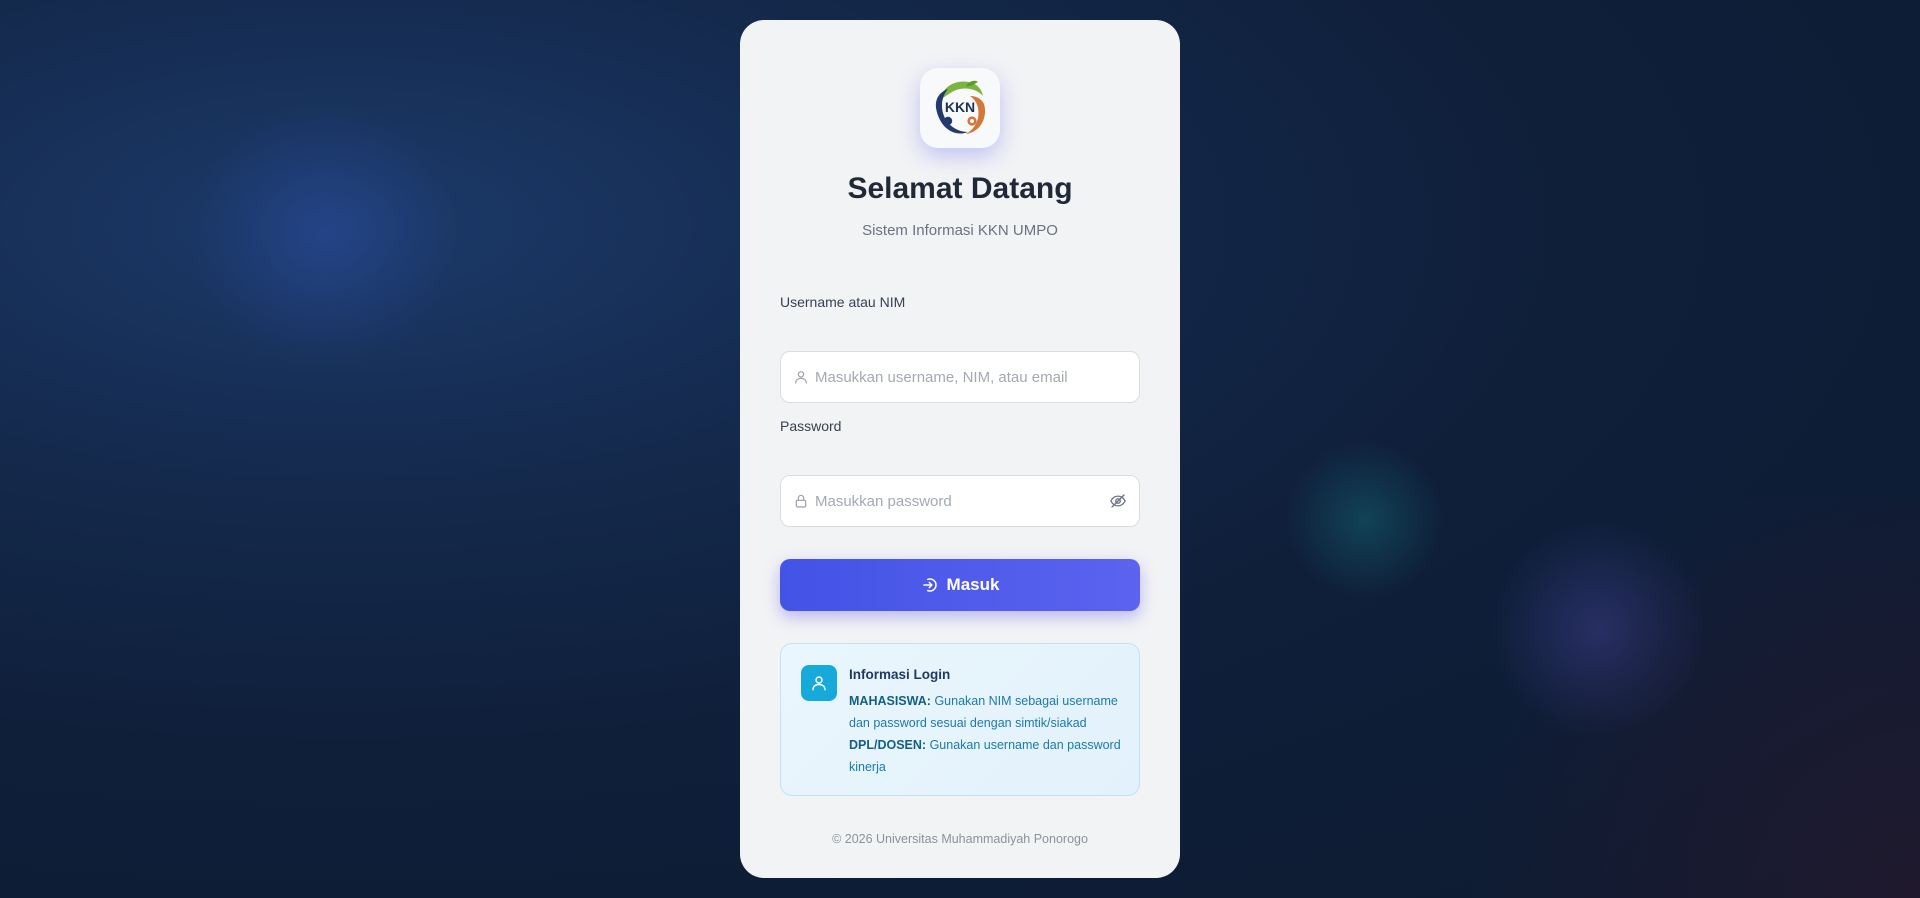  I want to click on eye-off-icon, so click(1118, 501).